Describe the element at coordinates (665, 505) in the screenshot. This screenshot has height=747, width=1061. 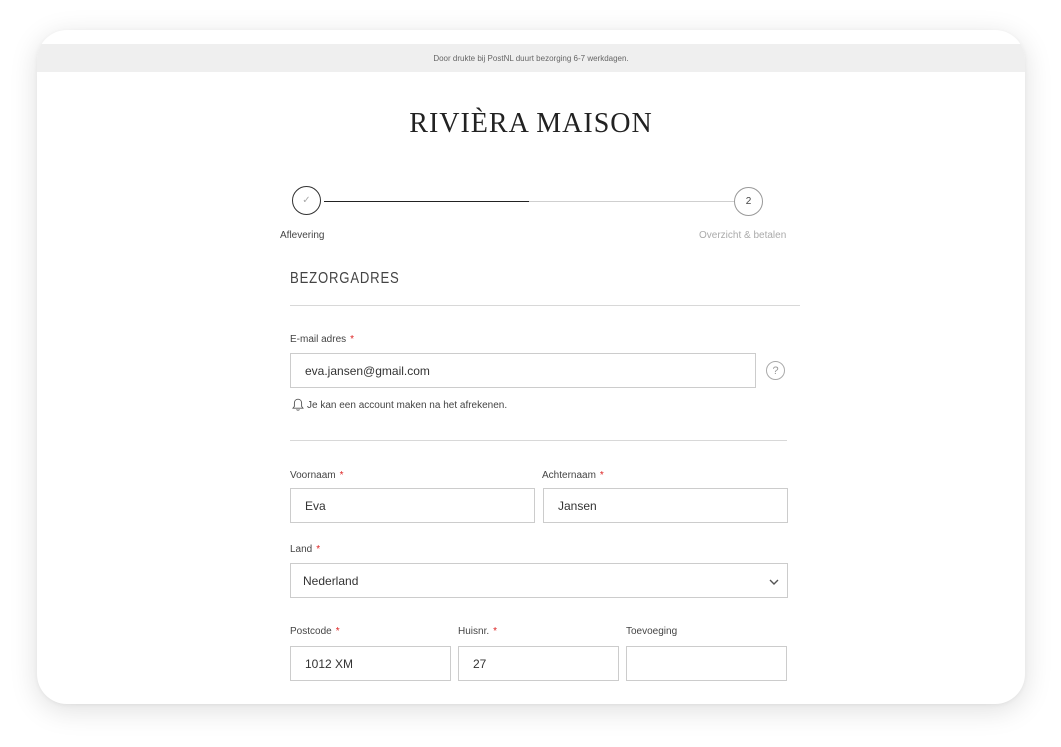
I see `last-name-input` at that location.